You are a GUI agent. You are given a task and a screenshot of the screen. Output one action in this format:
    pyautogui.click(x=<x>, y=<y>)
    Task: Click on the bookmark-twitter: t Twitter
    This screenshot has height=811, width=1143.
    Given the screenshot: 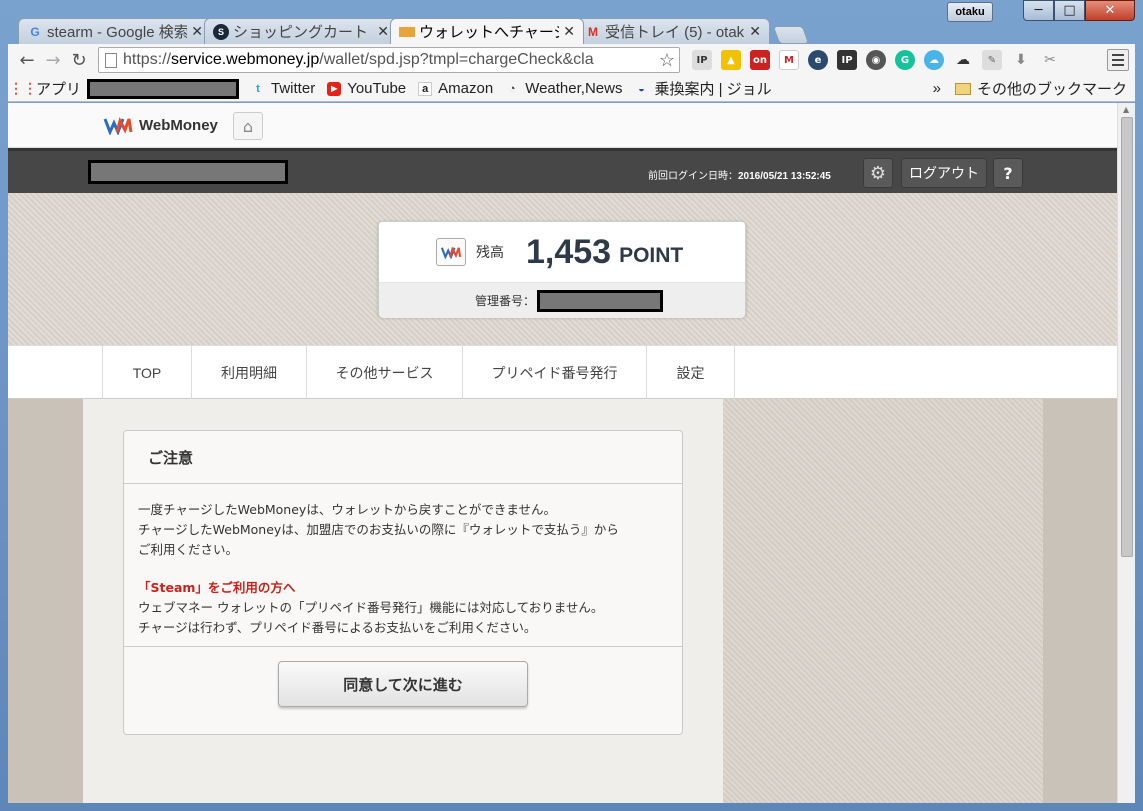 What is the action you would take?
    pyautogui.click(x=283, y=88)
    